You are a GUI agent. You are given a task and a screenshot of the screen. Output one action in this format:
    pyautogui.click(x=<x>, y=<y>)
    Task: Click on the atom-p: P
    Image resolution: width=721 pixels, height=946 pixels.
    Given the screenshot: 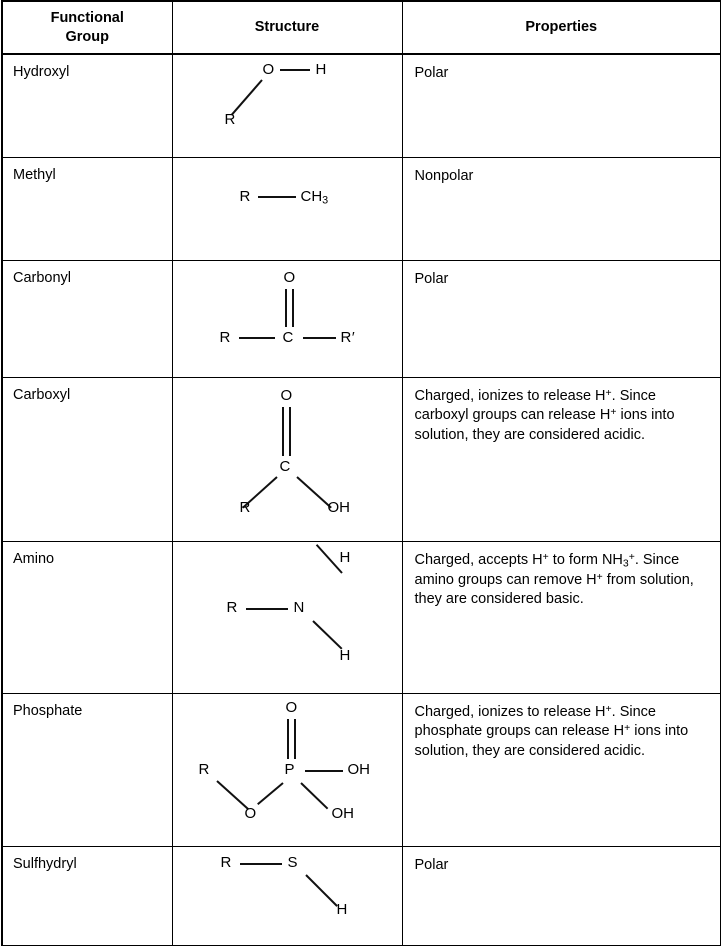 What is the action you would take?
    pyautogui.click(x=289, y=769)
    